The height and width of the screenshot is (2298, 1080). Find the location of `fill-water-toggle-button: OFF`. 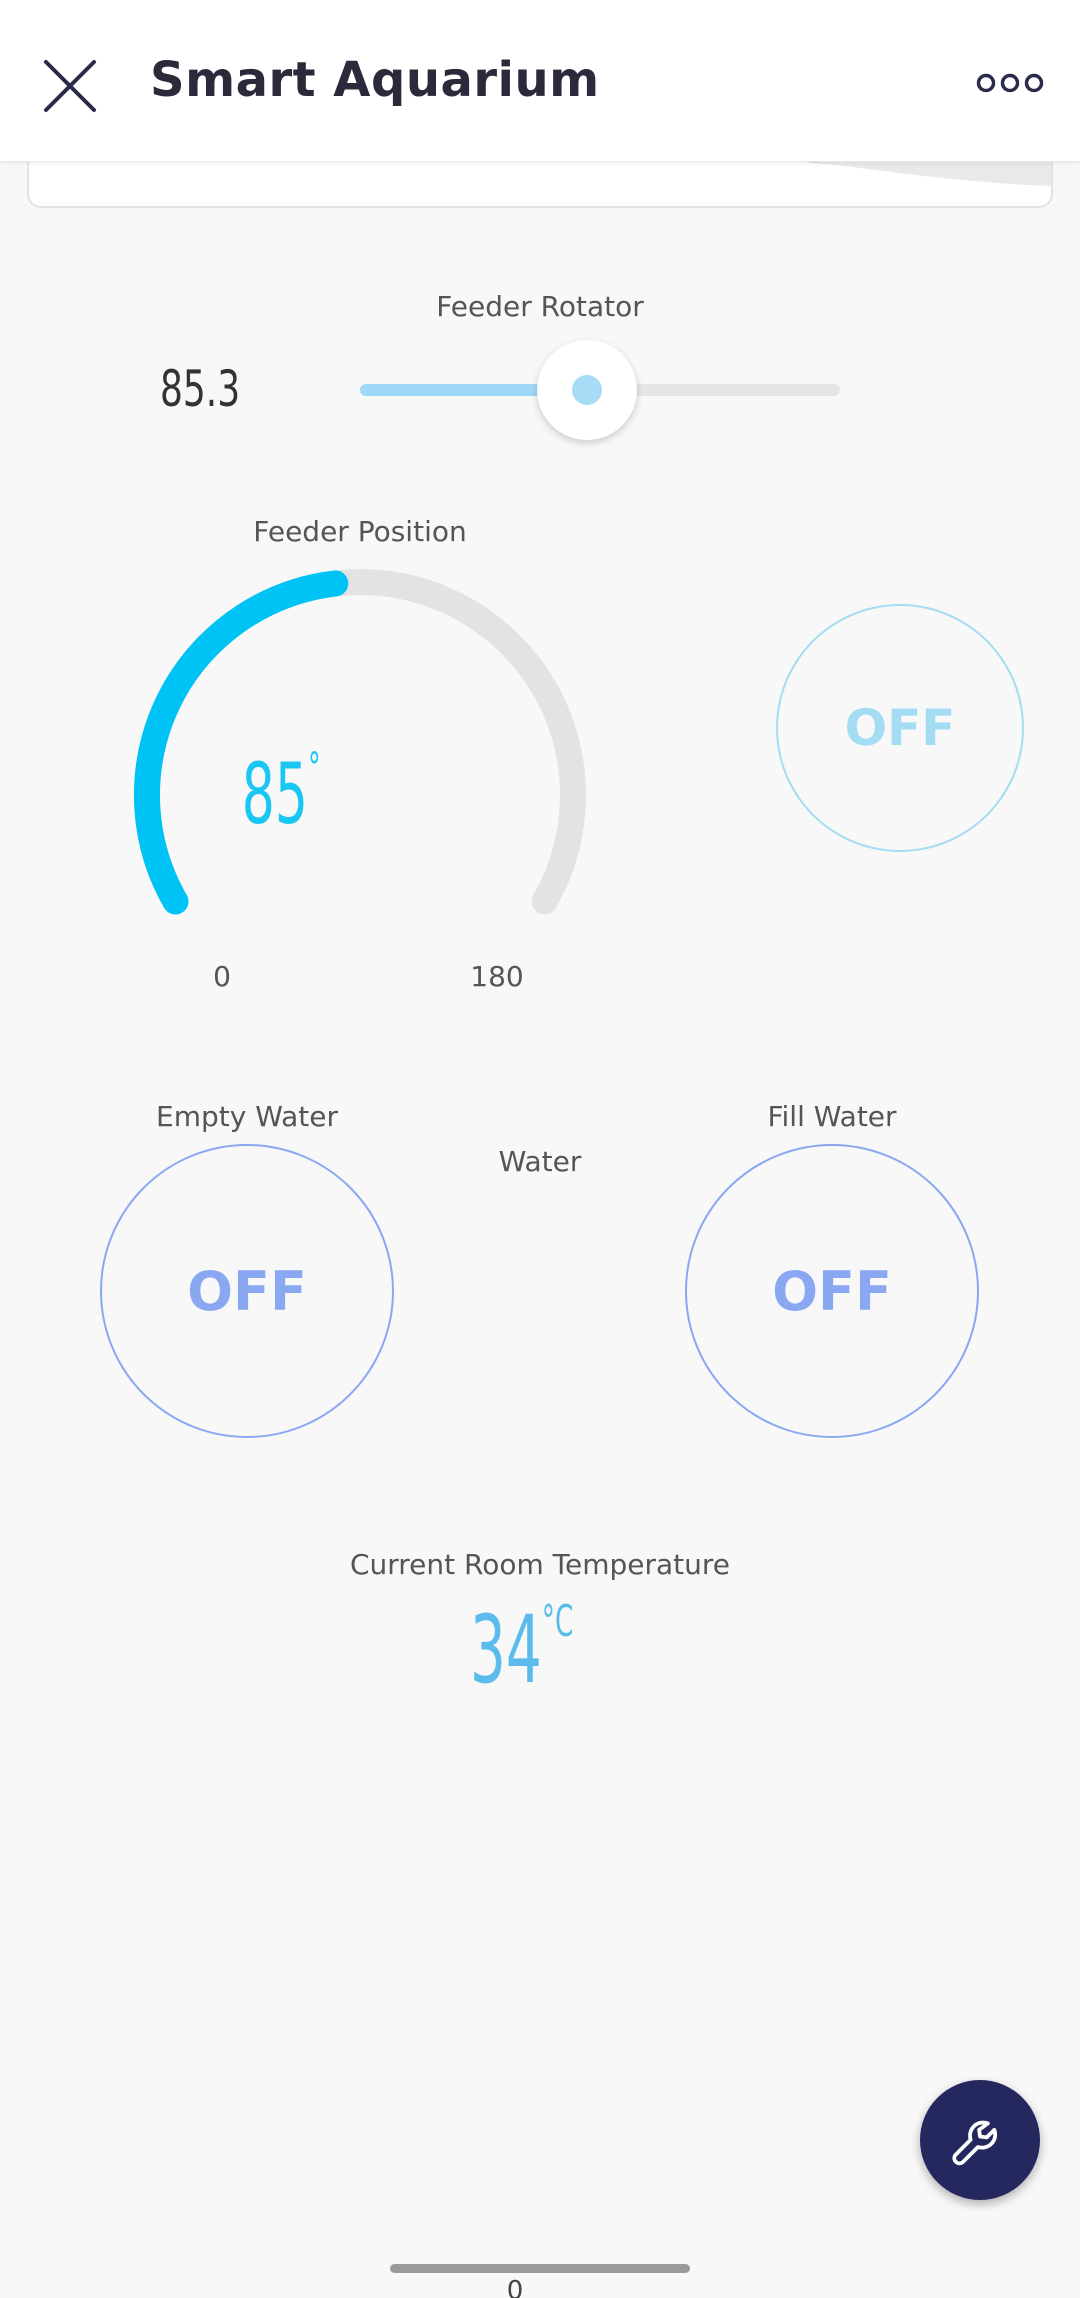

fill-water-toggle-button: OFF is located at coordinates (832, 1291).